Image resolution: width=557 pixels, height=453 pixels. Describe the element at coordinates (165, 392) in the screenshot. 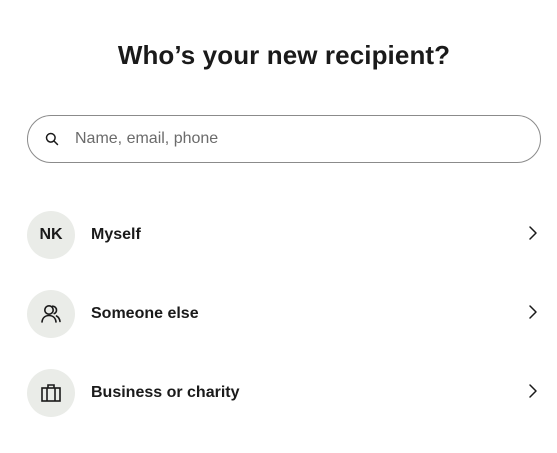

I see `option-label: Business or charity` at that location.